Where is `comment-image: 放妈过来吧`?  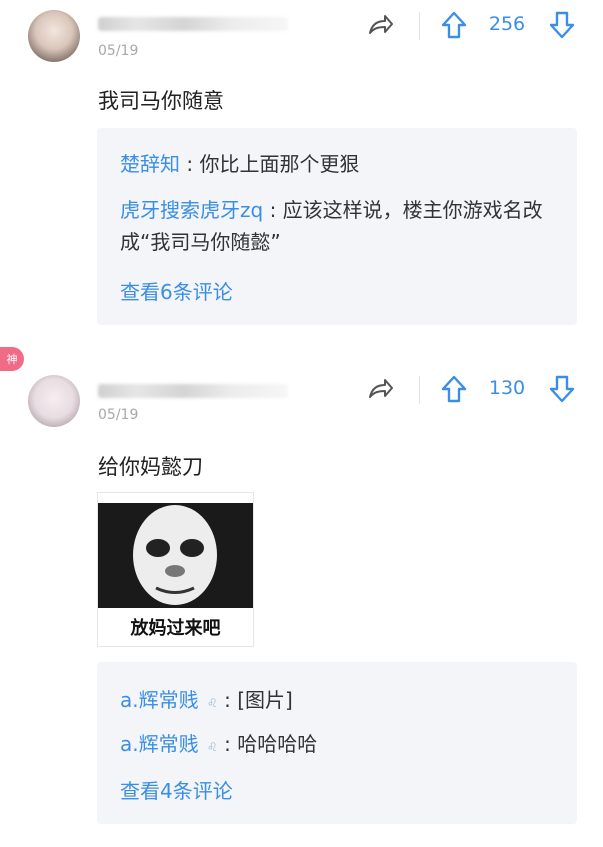
comment-image: 放妈过来吧 is located at coordinates (175, 569).